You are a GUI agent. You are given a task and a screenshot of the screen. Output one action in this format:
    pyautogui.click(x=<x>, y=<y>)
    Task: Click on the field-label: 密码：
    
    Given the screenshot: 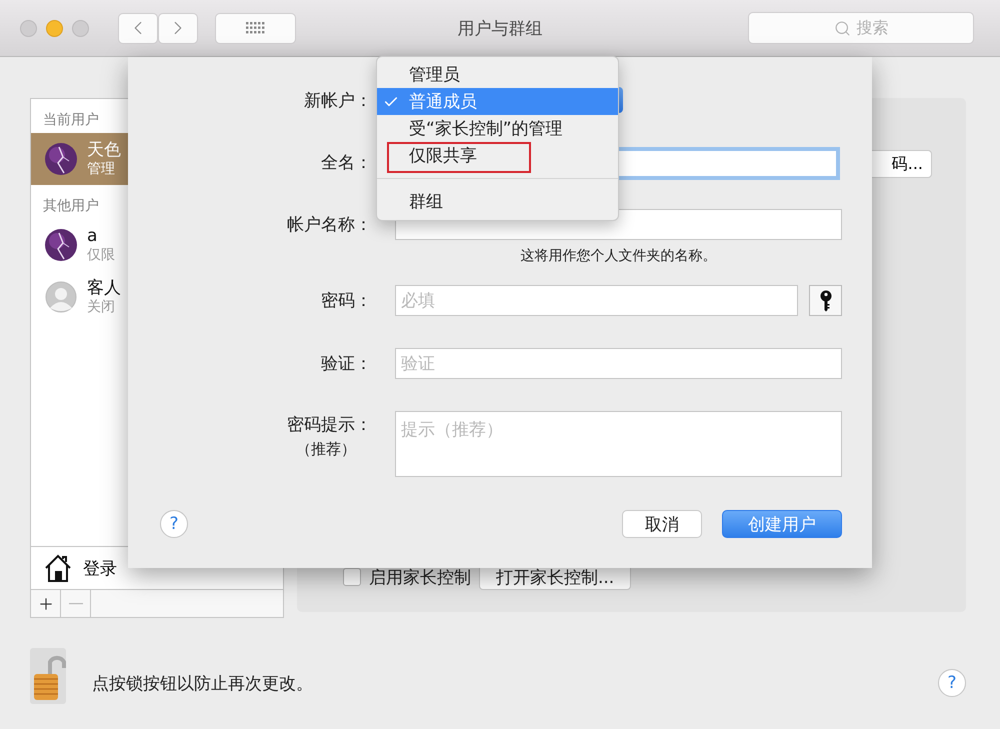 What is the action you would take?
    pyautogui.click(x=346, y=301)
    